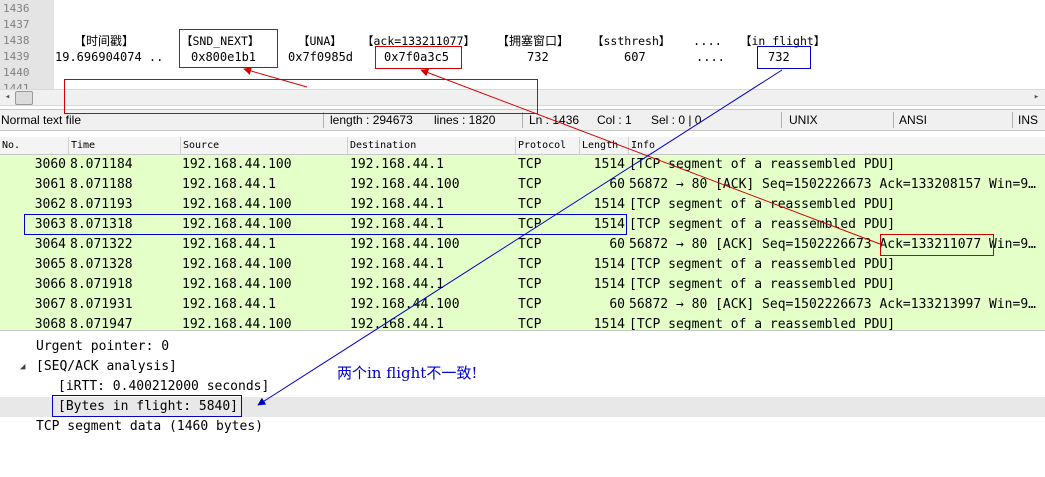 The image size is (1045, 477). Describe the element at coordinates (407, 373) in the screenshot. I see `annotation-note: 两个in flight不一致!` at that location.